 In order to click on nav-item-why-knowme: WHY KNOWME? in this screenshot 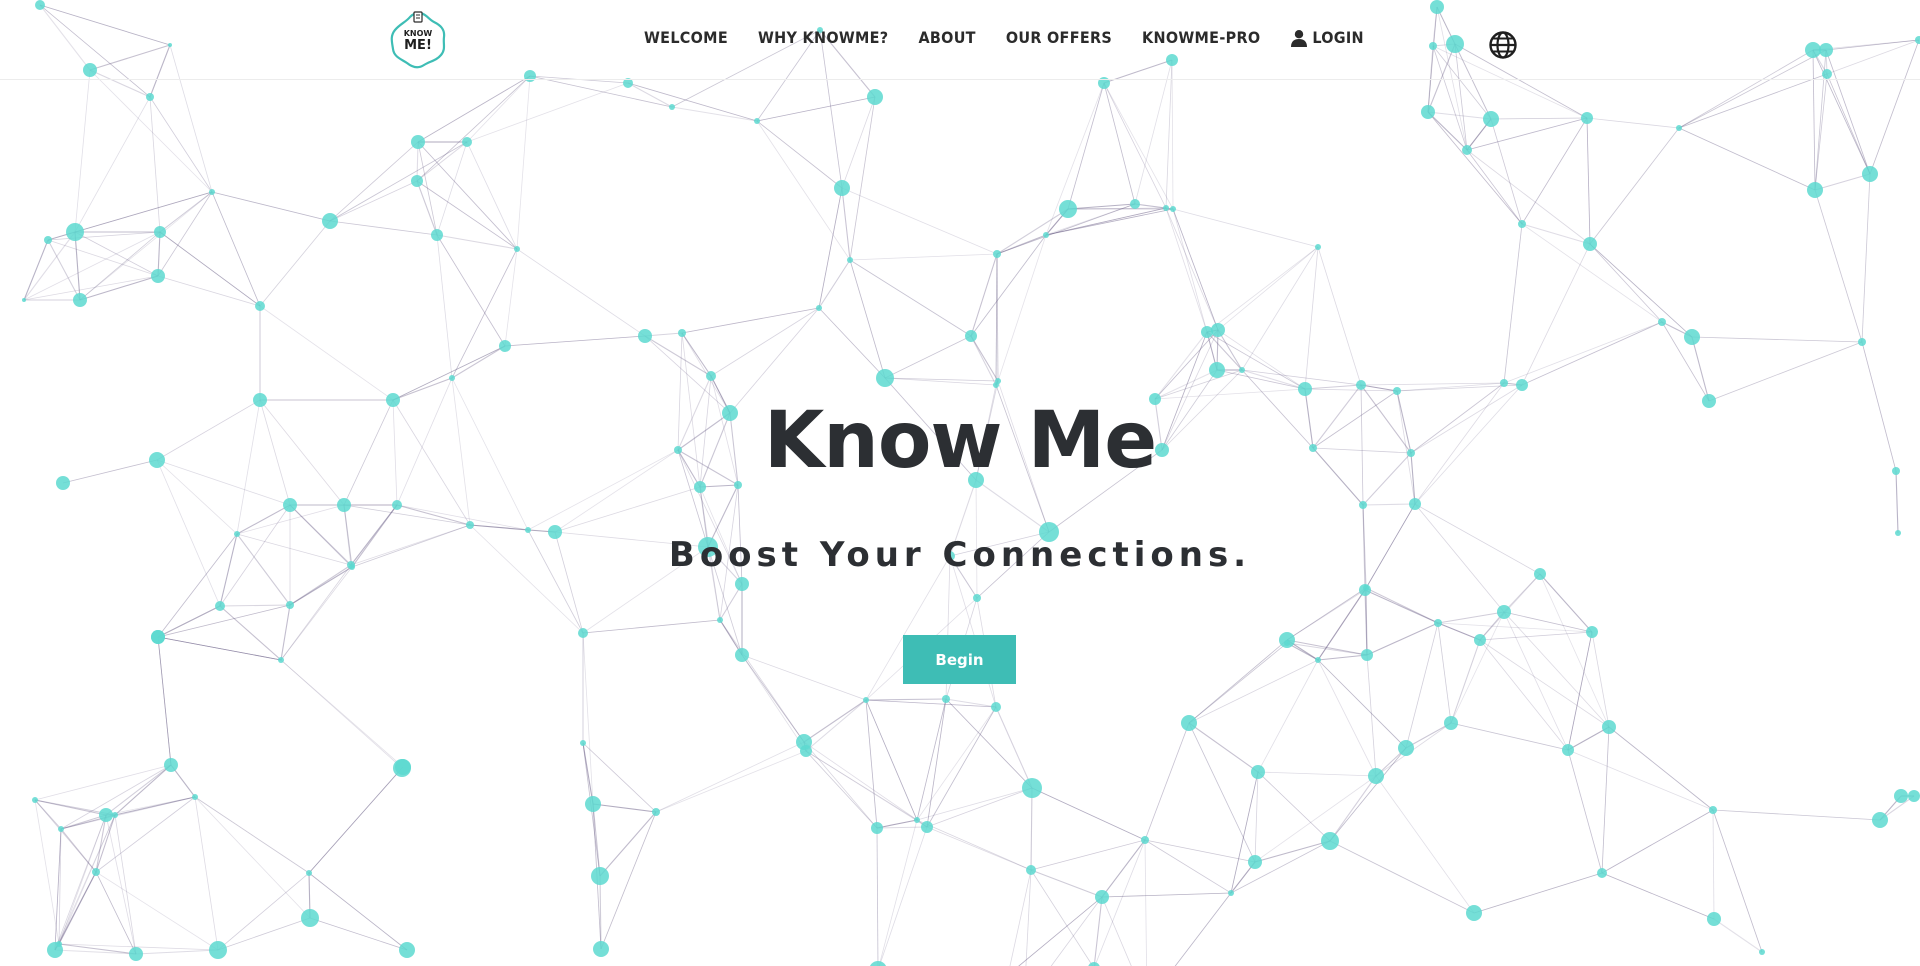, I will do `click(823, 37)`.